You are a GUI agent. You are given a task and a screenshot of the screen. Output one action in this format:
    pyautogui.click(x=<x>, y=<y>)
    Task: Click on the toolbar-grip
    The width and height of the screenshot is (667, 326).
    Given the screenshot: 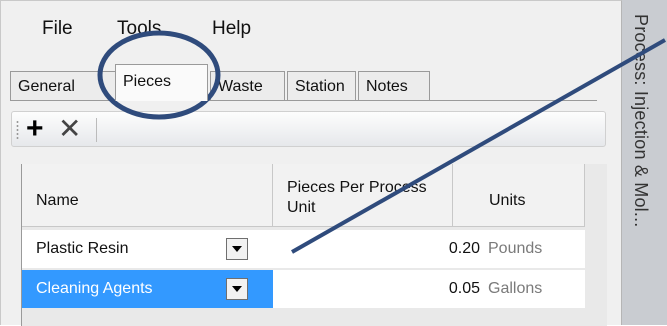 What is the action you would take?
    pyautogui.click(x=17, y=130)
    